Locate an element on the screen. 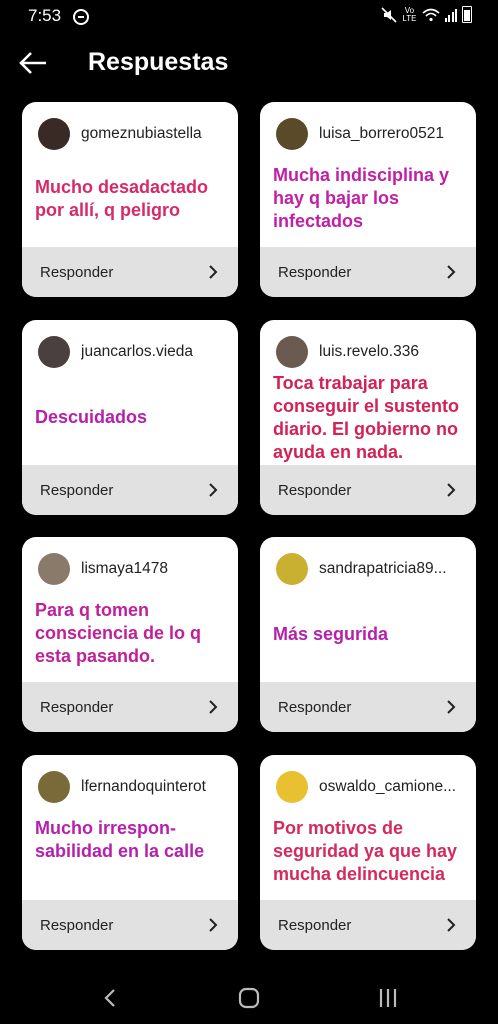 This screenshot has width=498, height=1024. username: luis.revelo.336 is located at coordinates (369, 352).